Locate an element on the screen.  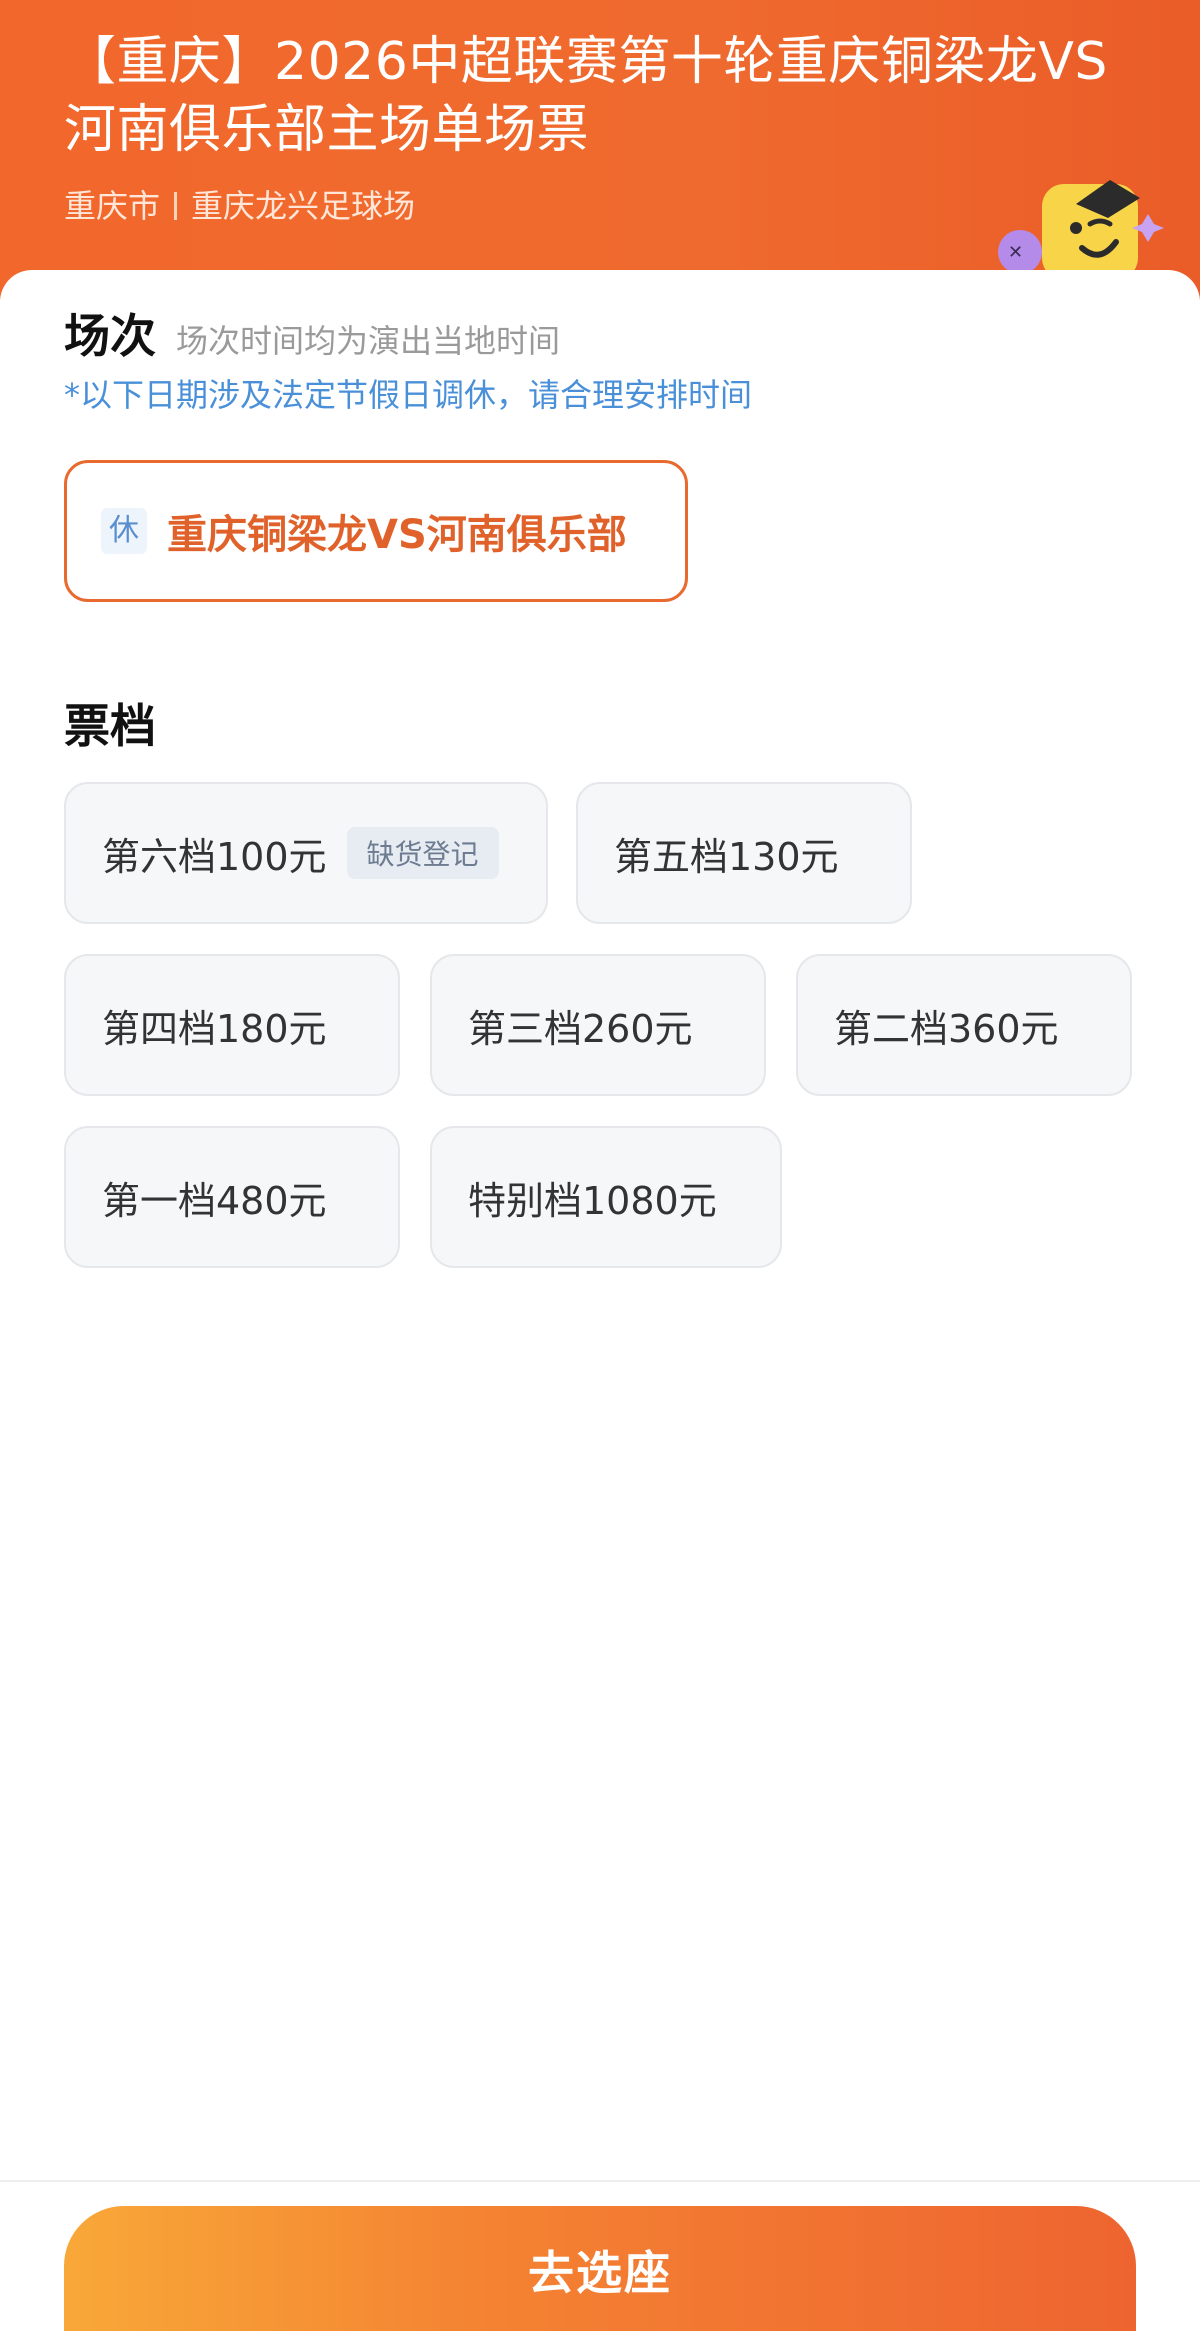
event-title: 【重庆】2026中超联赛第十轮重庆铜梁龙VS河南俱乐部主场单场票 is located at coordinates (586, 96).